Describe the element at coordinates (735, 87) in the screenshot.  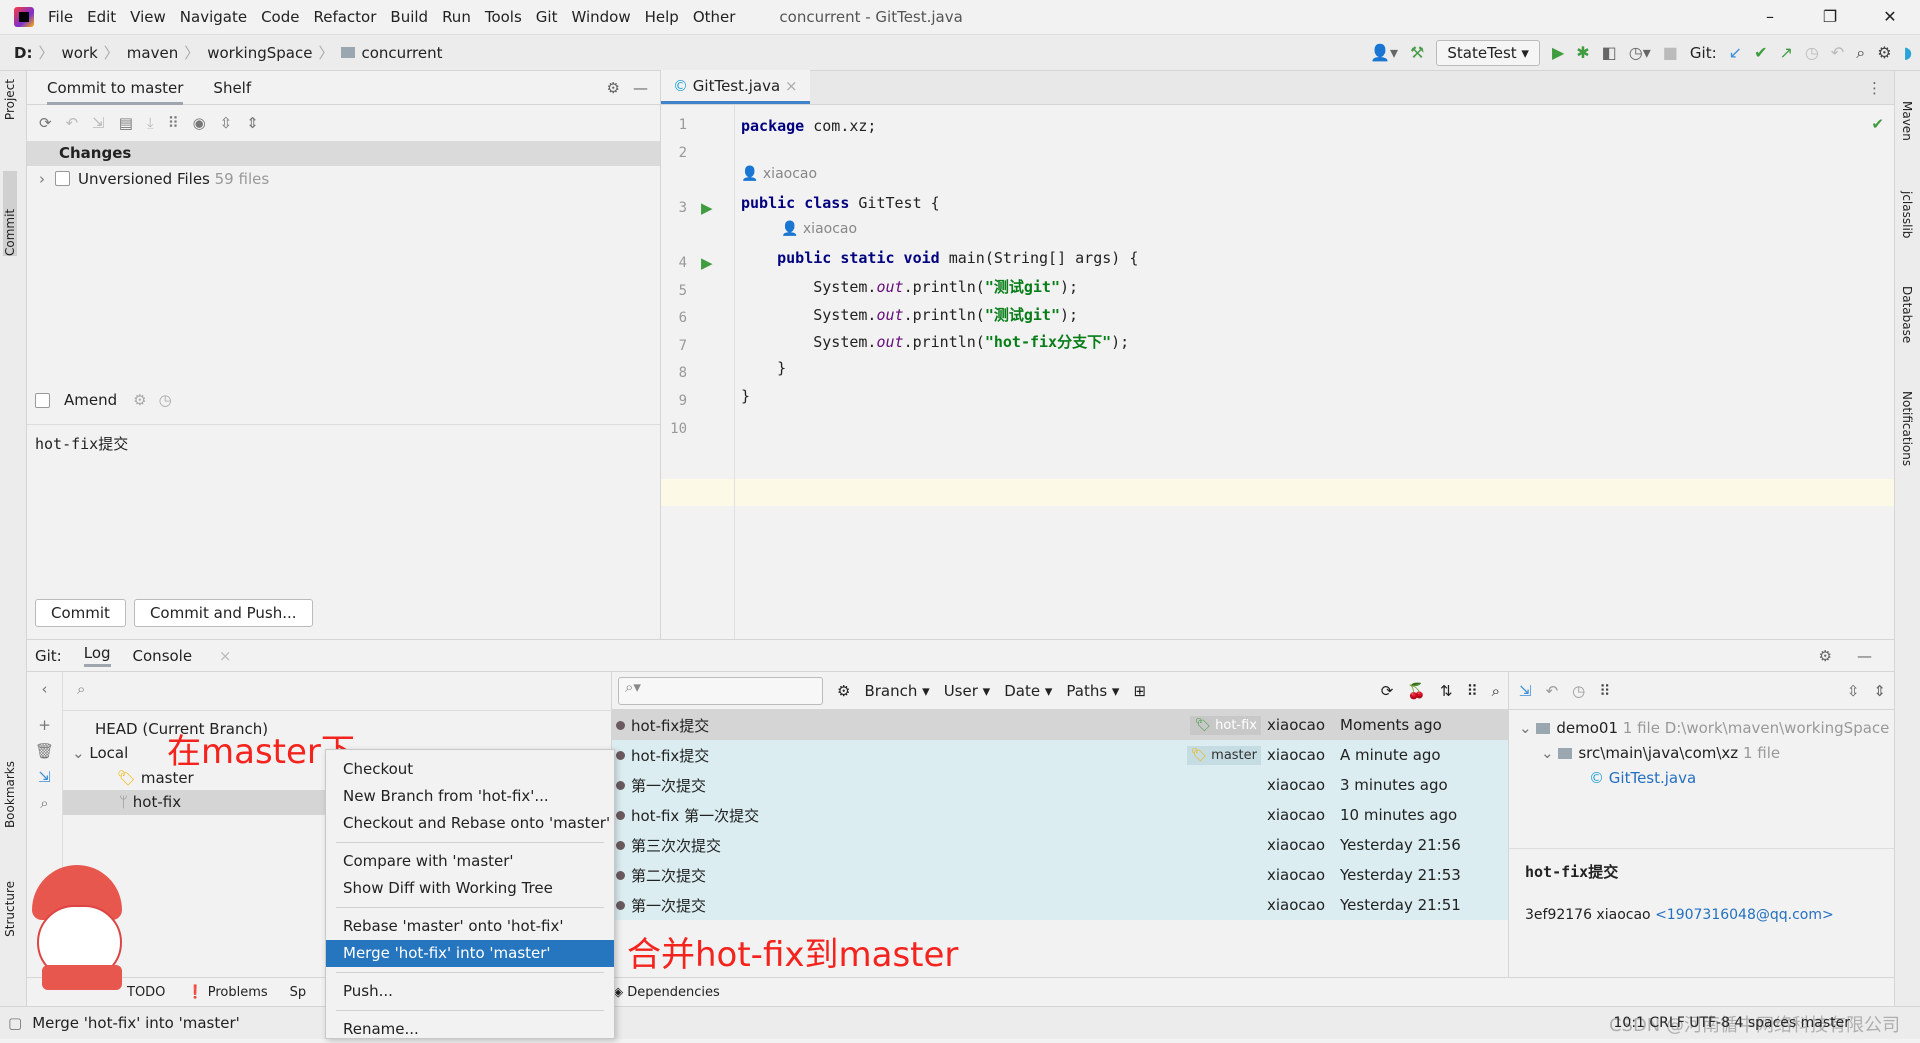
I see `editor-tab-gittest: © GitTest.java ×` at that location.